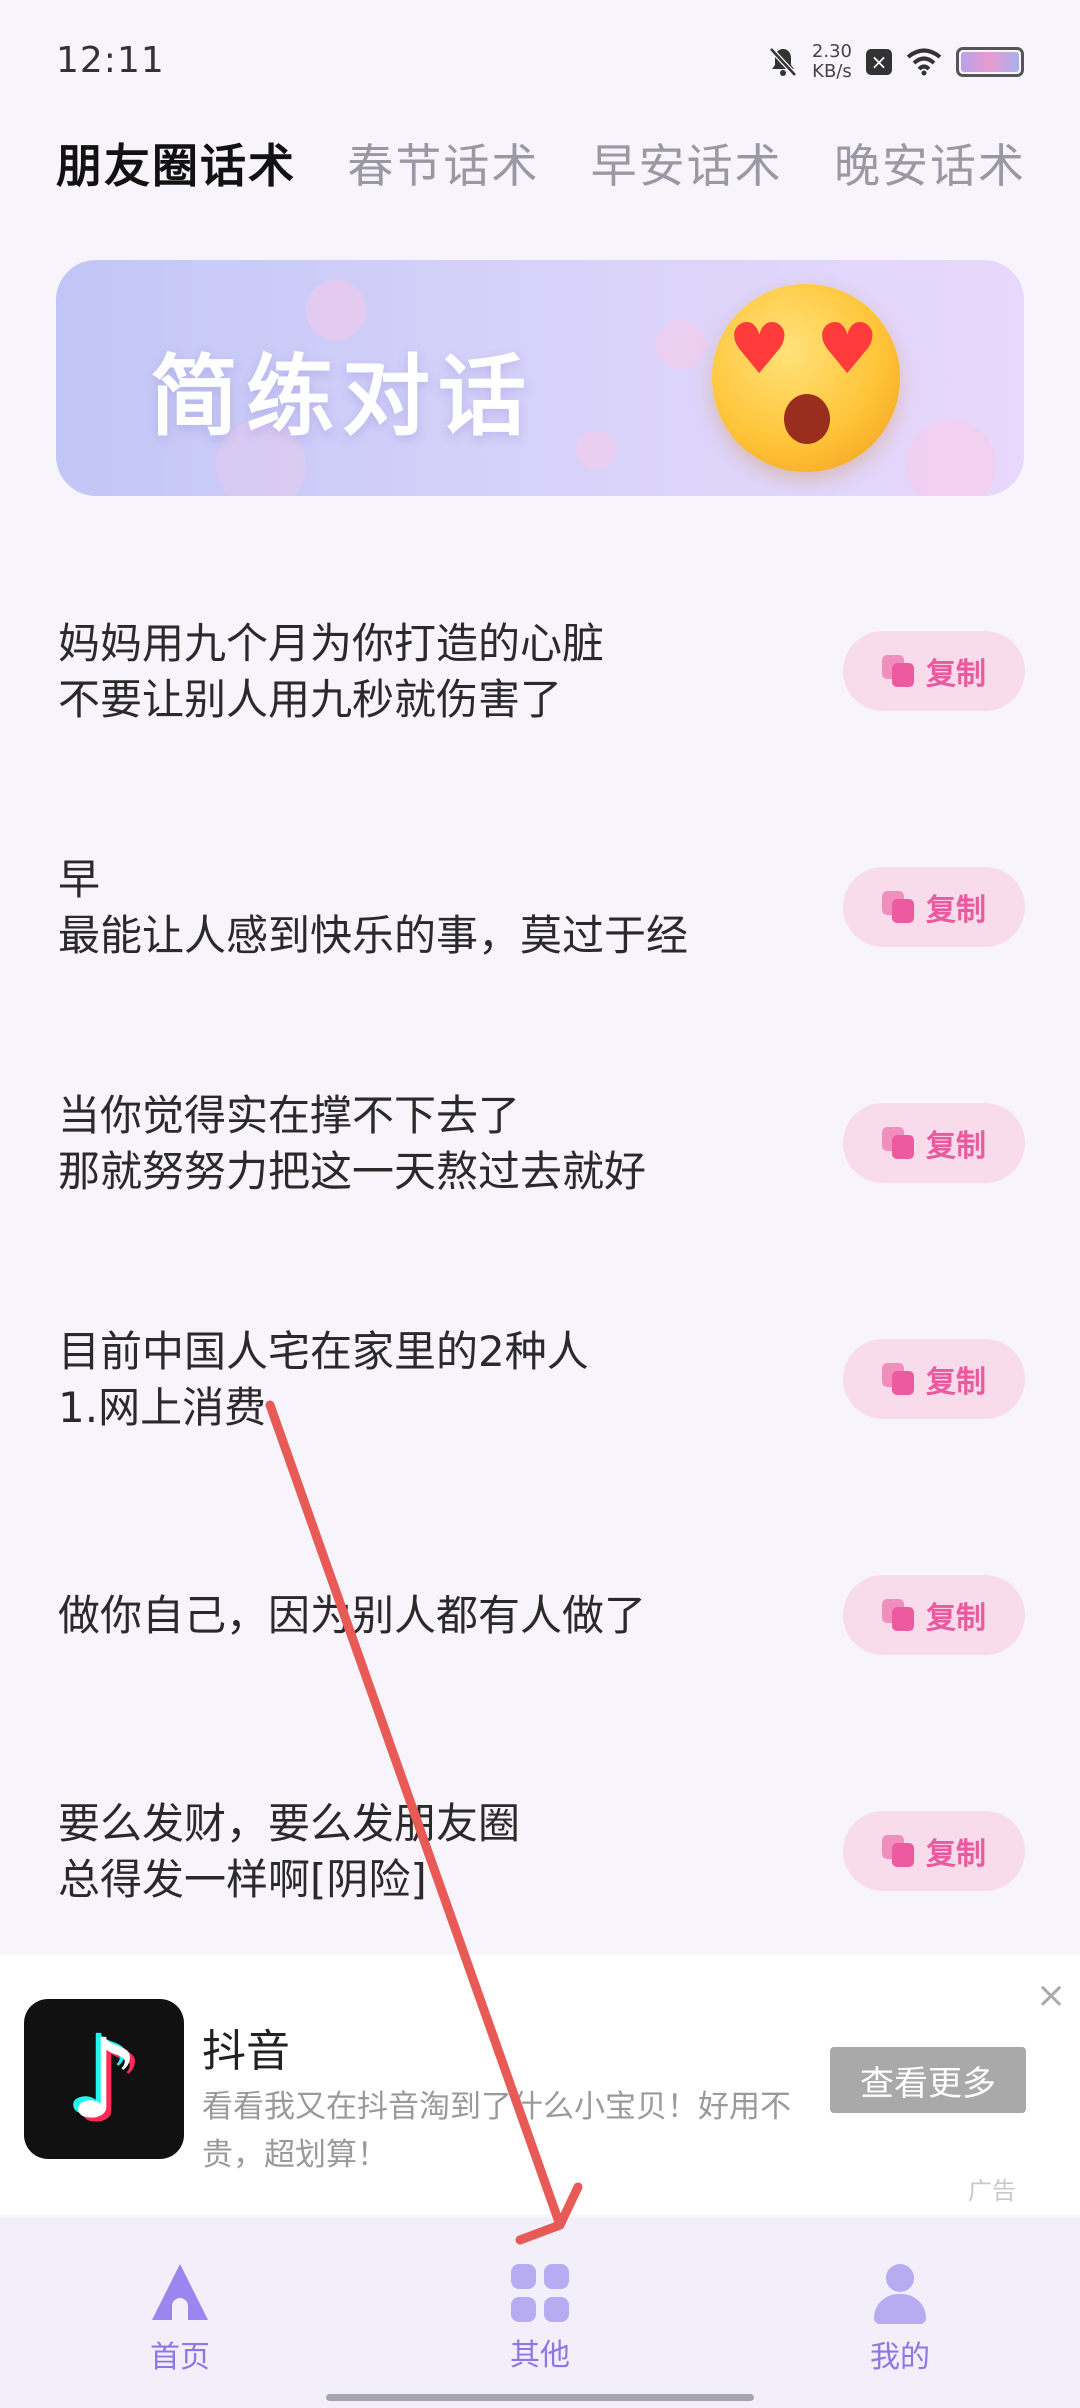 This screenshot has height=2408, width=1080. I want to click on net-speed-value: 2.30, so click(831, 51).